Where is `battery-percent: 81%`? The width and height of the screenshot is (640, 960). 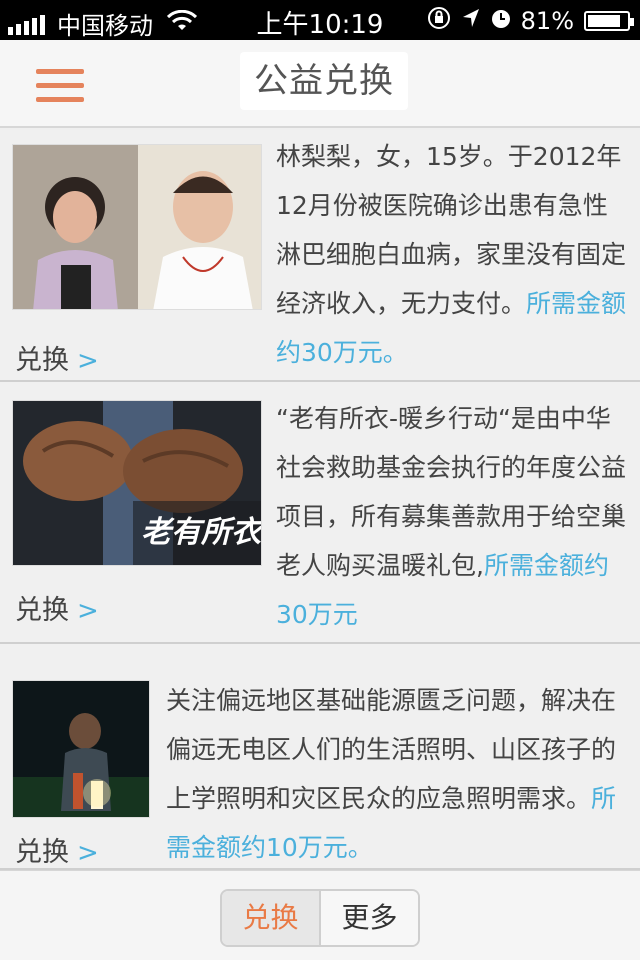 battery-percent: 81% is located at coordinates (547, 21).